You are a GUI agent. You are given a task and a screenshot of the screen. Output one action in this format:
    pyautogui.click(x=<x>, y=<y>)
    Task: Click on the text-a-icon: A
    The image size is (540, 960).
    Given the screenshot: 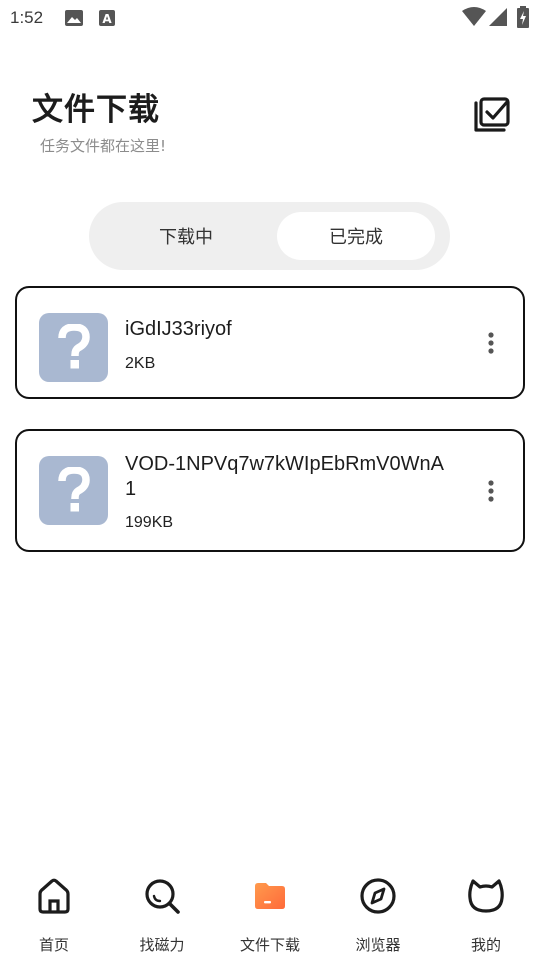 What is the action you would take?
    pyautogui.click(x=107, y=20)
    